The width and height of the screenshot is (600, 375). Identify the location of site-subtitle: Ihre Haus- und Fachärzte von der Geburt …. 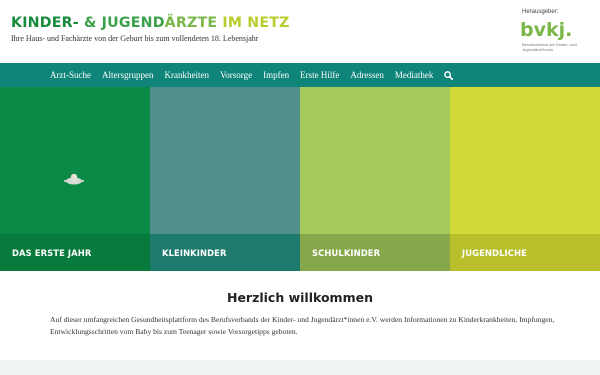
(135, 38).